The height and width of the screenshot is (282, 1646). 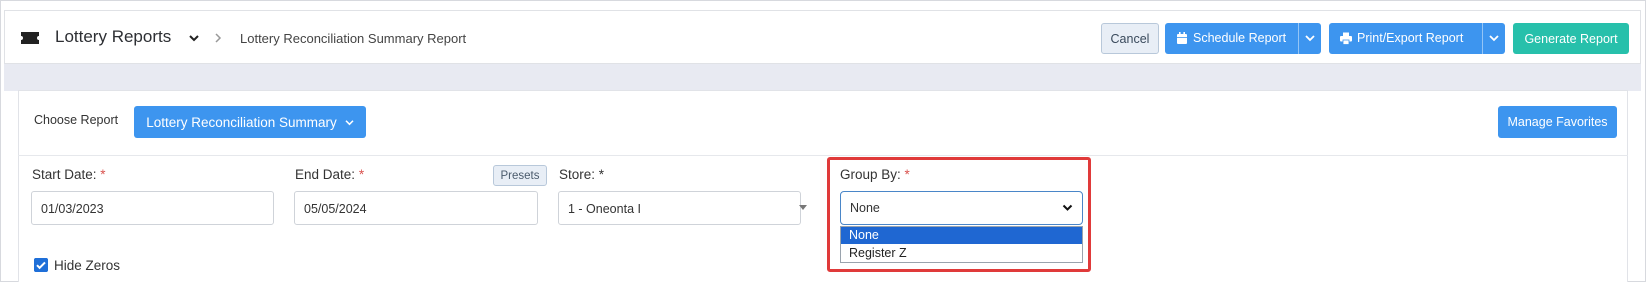 I want to click on report-selector-button: Lottery Reconciliation Summary, so click(x=250, y=122).